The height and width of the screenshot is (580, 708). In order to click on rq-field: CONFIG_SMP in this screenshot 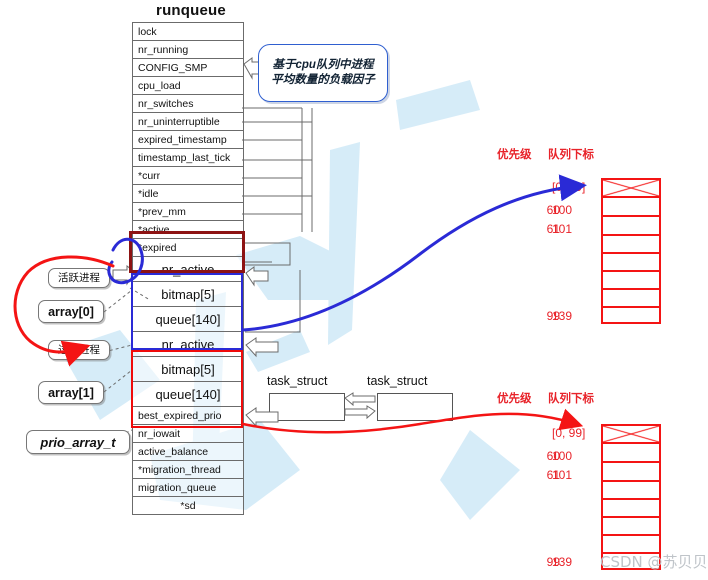, I will do `click(188, 68)`.